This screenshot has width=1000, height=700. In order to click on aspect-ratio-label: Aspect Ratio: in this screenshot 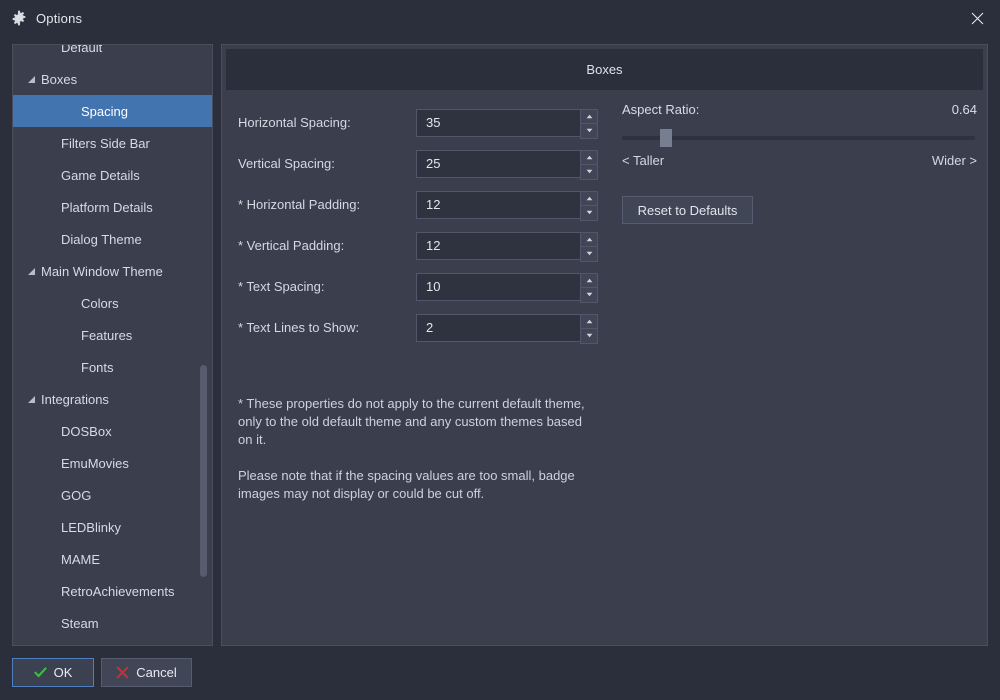, I will do `click(661, 109)`.